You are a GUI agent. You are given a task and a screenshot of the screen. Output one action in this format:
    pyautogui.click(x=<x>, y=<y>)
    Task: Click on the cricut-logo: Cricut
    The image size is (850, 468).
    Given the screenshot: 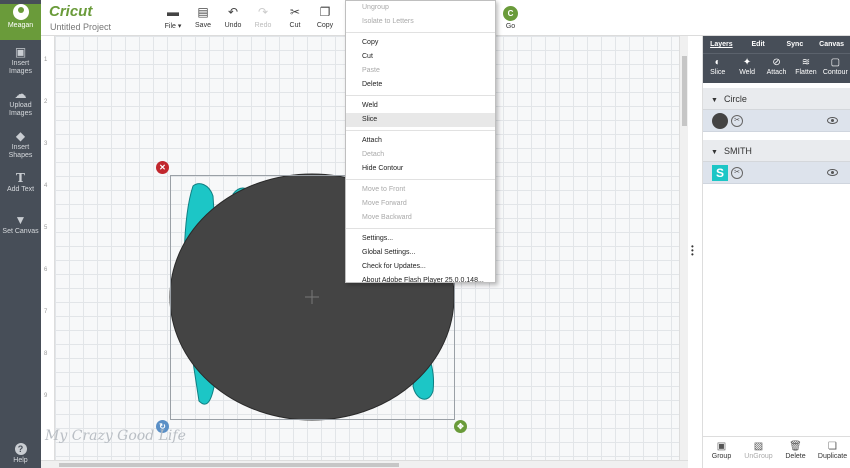 What is the action you would take?
    pyautogui.click(x=71, y=11)
    